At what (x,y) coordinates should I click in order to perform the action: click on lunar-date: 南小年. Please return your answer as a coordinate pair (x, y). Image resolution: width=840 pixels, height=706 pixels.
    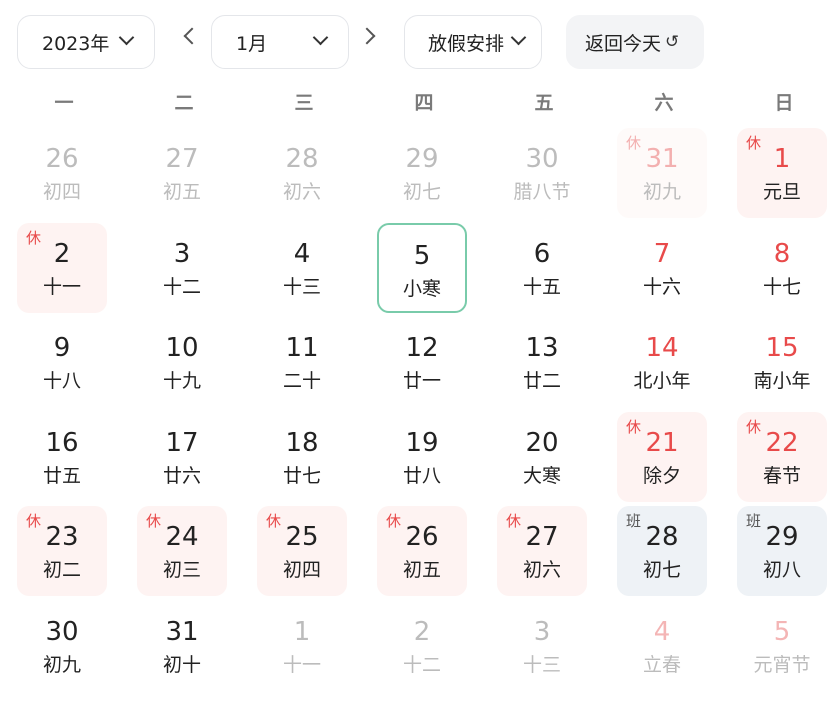
    Looking at the image, I should click on (782, 381).